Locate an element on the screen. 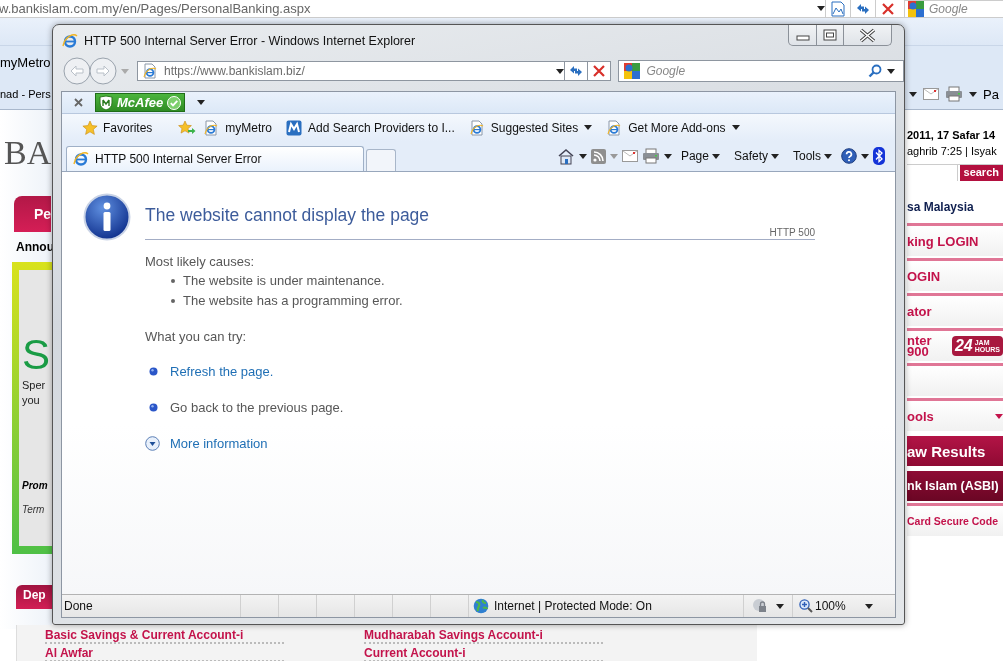 The image size is (1003, 661). menu-item: OGIN is located at coordinates (955, 274).